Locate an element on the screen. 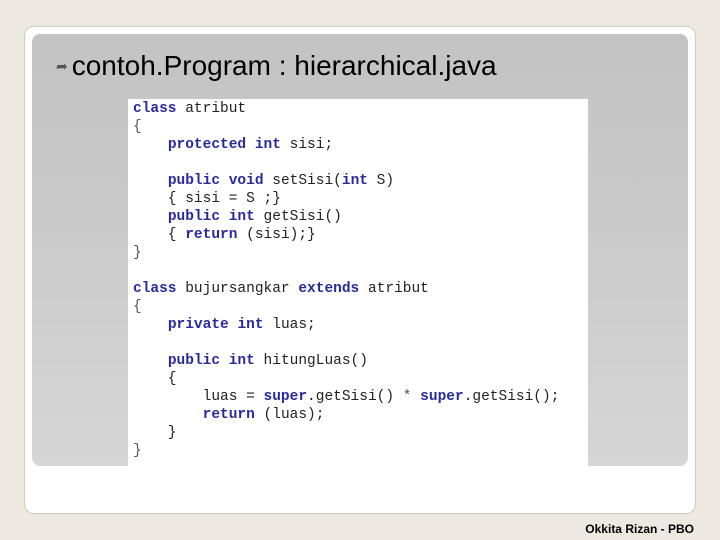 The image size is (720, 540). code-text: getSisi() is located at coordinates (298, 217).